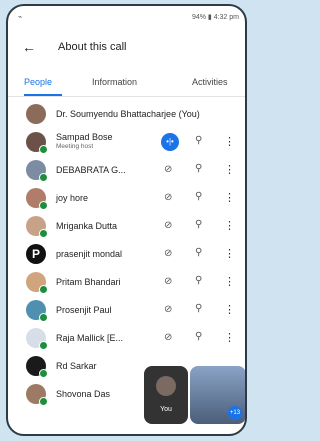  What do you see at coordinates (83, 394) in the screenshot?
I see `participant-name: Shovona Das` at bounding box center [83, 394].